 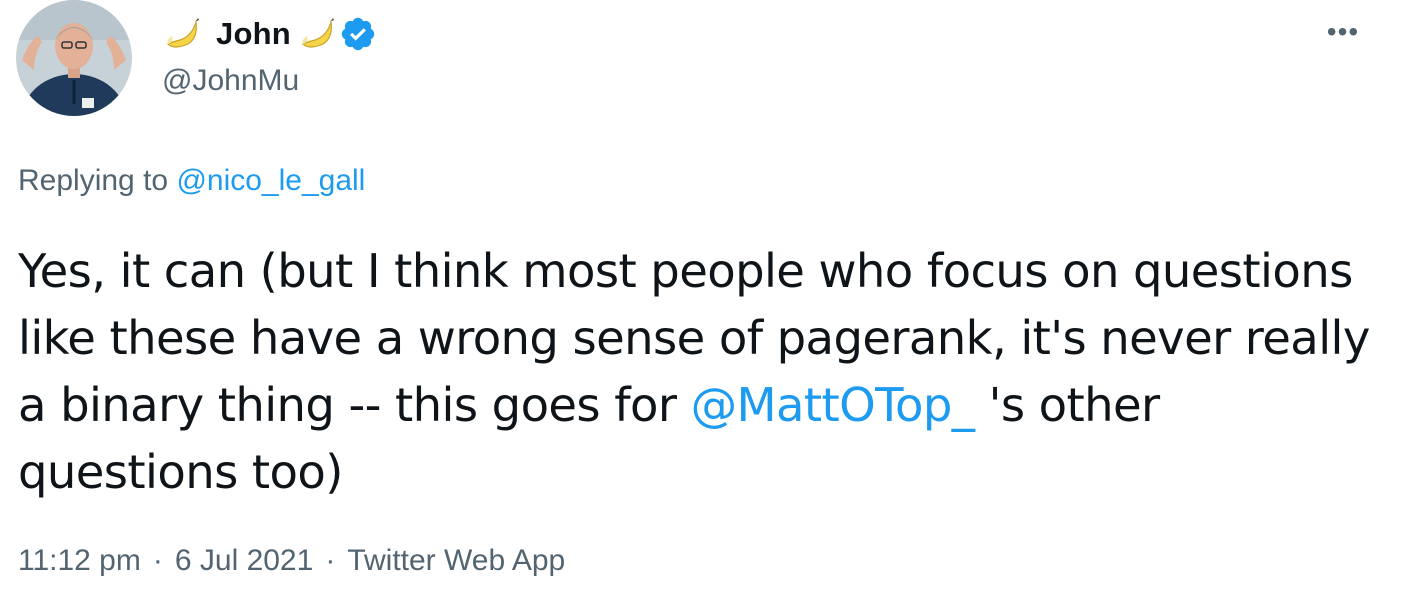 I want to click on tweet-meta: 11:12 pm · 6 Jul 2021 · Twitter Web App, so click(x=291, y=561).